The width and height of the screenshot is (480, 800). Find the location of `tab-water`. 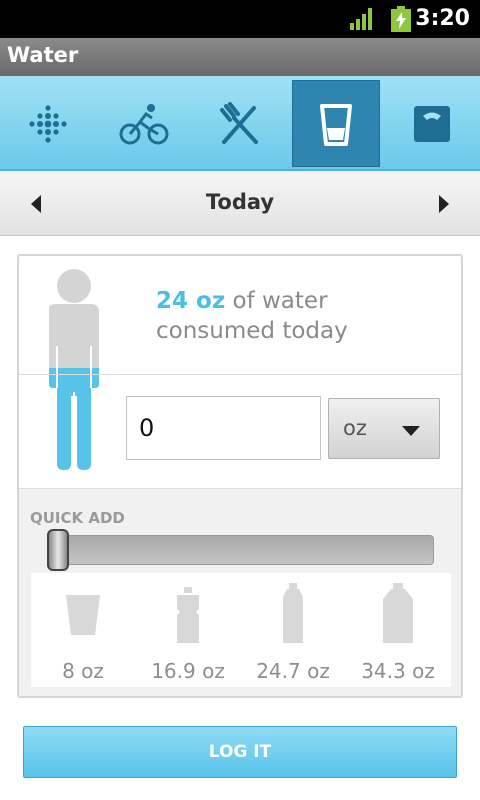

tab-water is located at coordinates (336, 123).